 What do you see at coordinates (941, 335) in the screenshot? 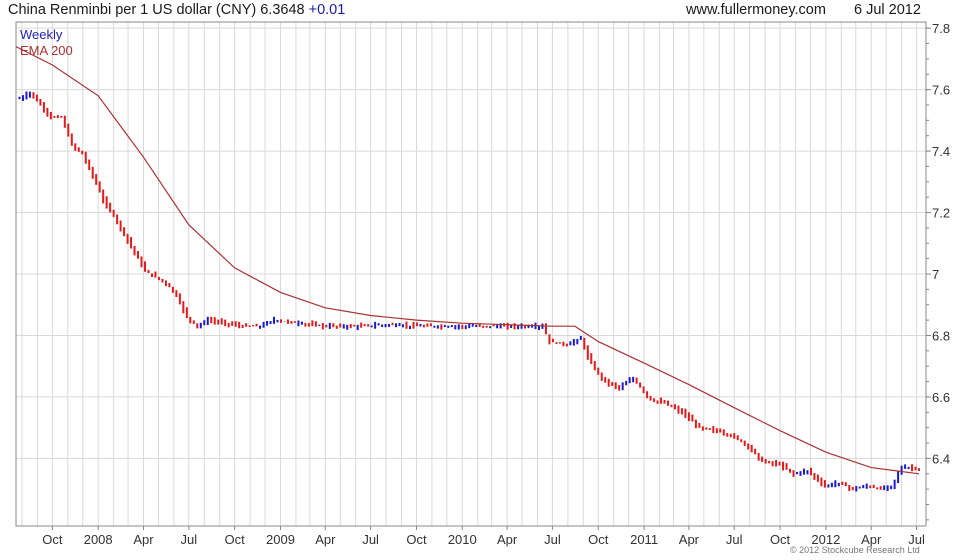
I see `y-tick-label: 6.8` at bounding box center [941, 335].